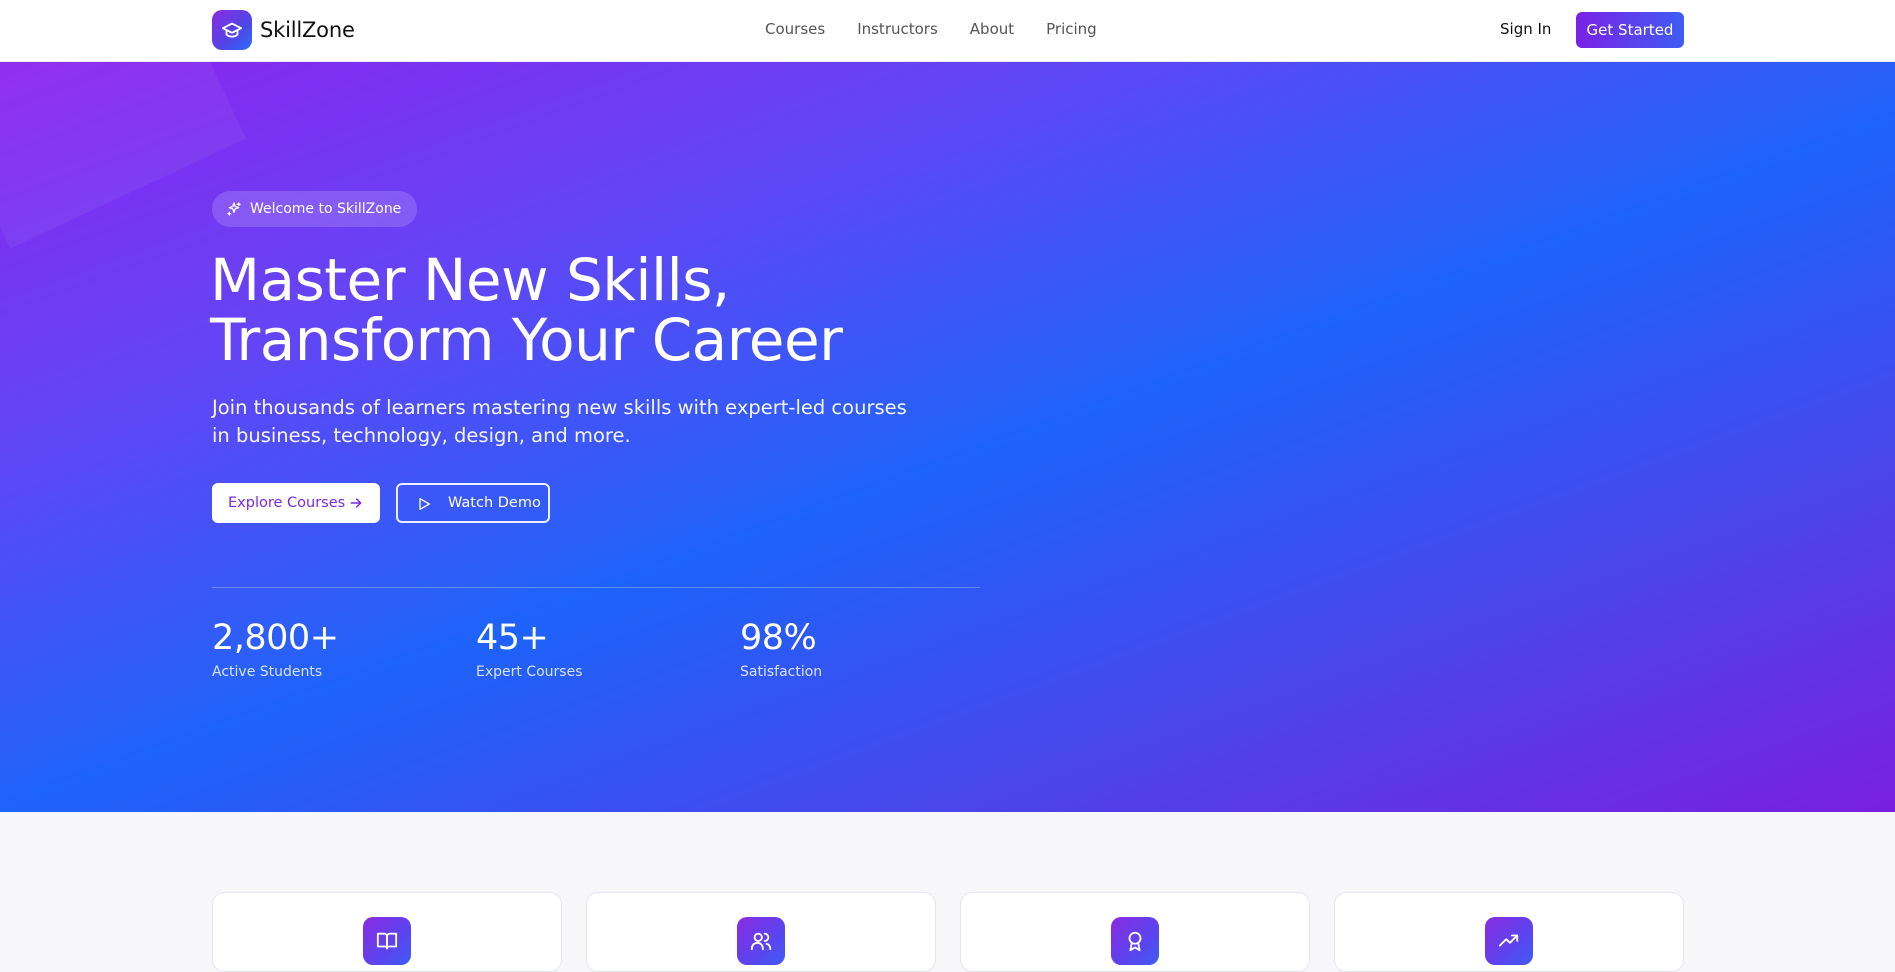  Describe the element at coordinates (596, 587) in the screenshot. I see `stats-divider` at that location.